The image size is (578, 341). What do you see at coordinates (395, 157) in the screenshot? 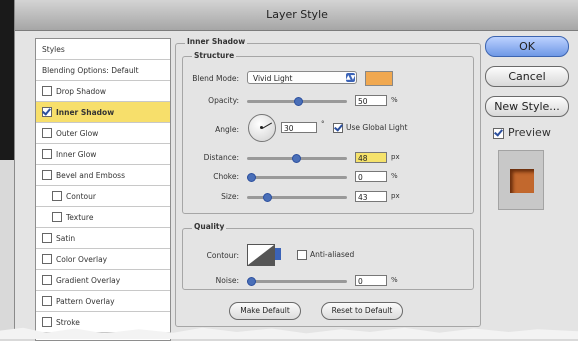
I see `distance-unit: px` at bounding box center [395, 157].